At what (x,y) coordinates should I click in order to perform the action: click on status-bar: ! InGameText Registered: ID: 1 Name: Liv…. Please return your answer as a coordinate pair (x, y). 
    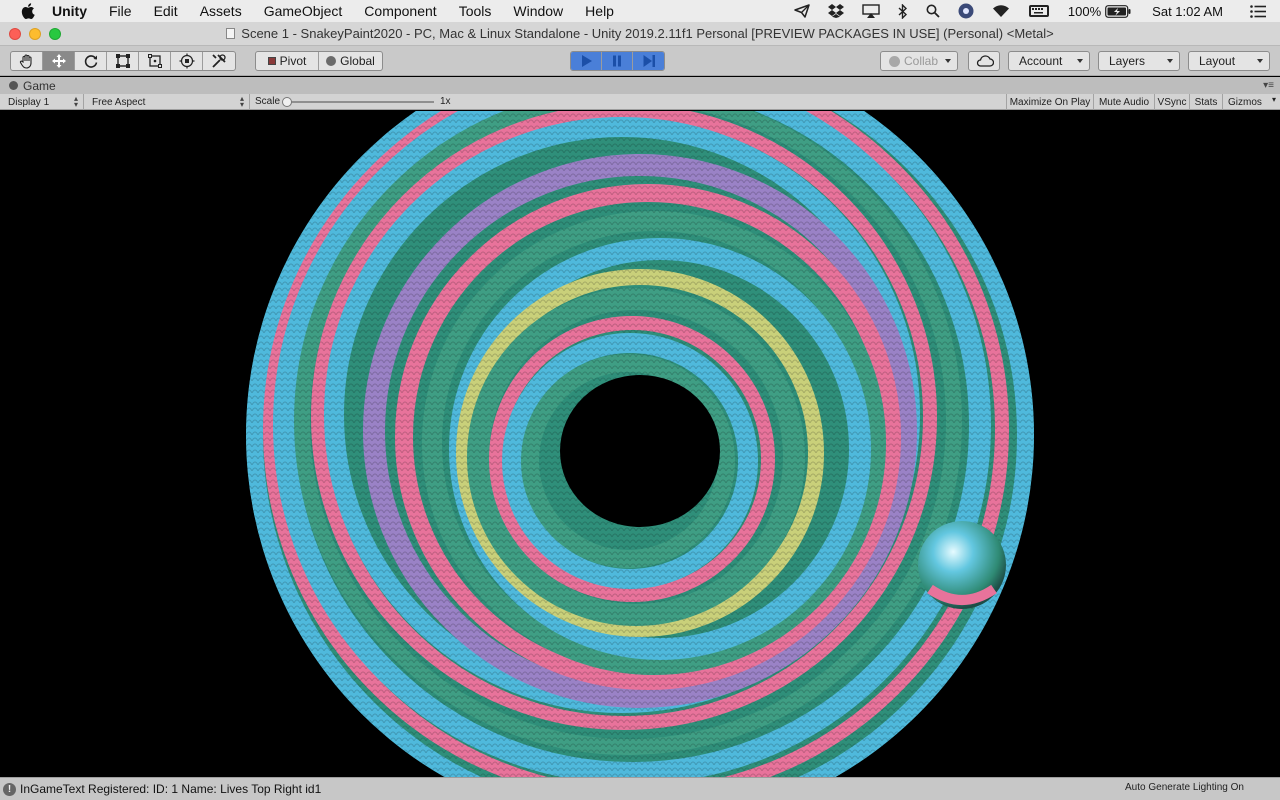
    Looking at the image, I should click on (640, 788).